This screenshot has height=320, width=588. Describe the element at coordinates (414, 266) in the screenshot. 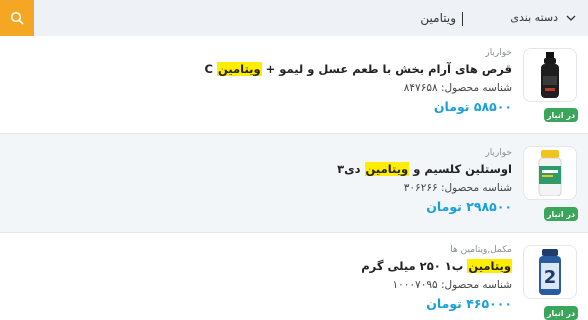

I see `name-text: ب۱ ۲۵۰ میلی گرم` at that location.